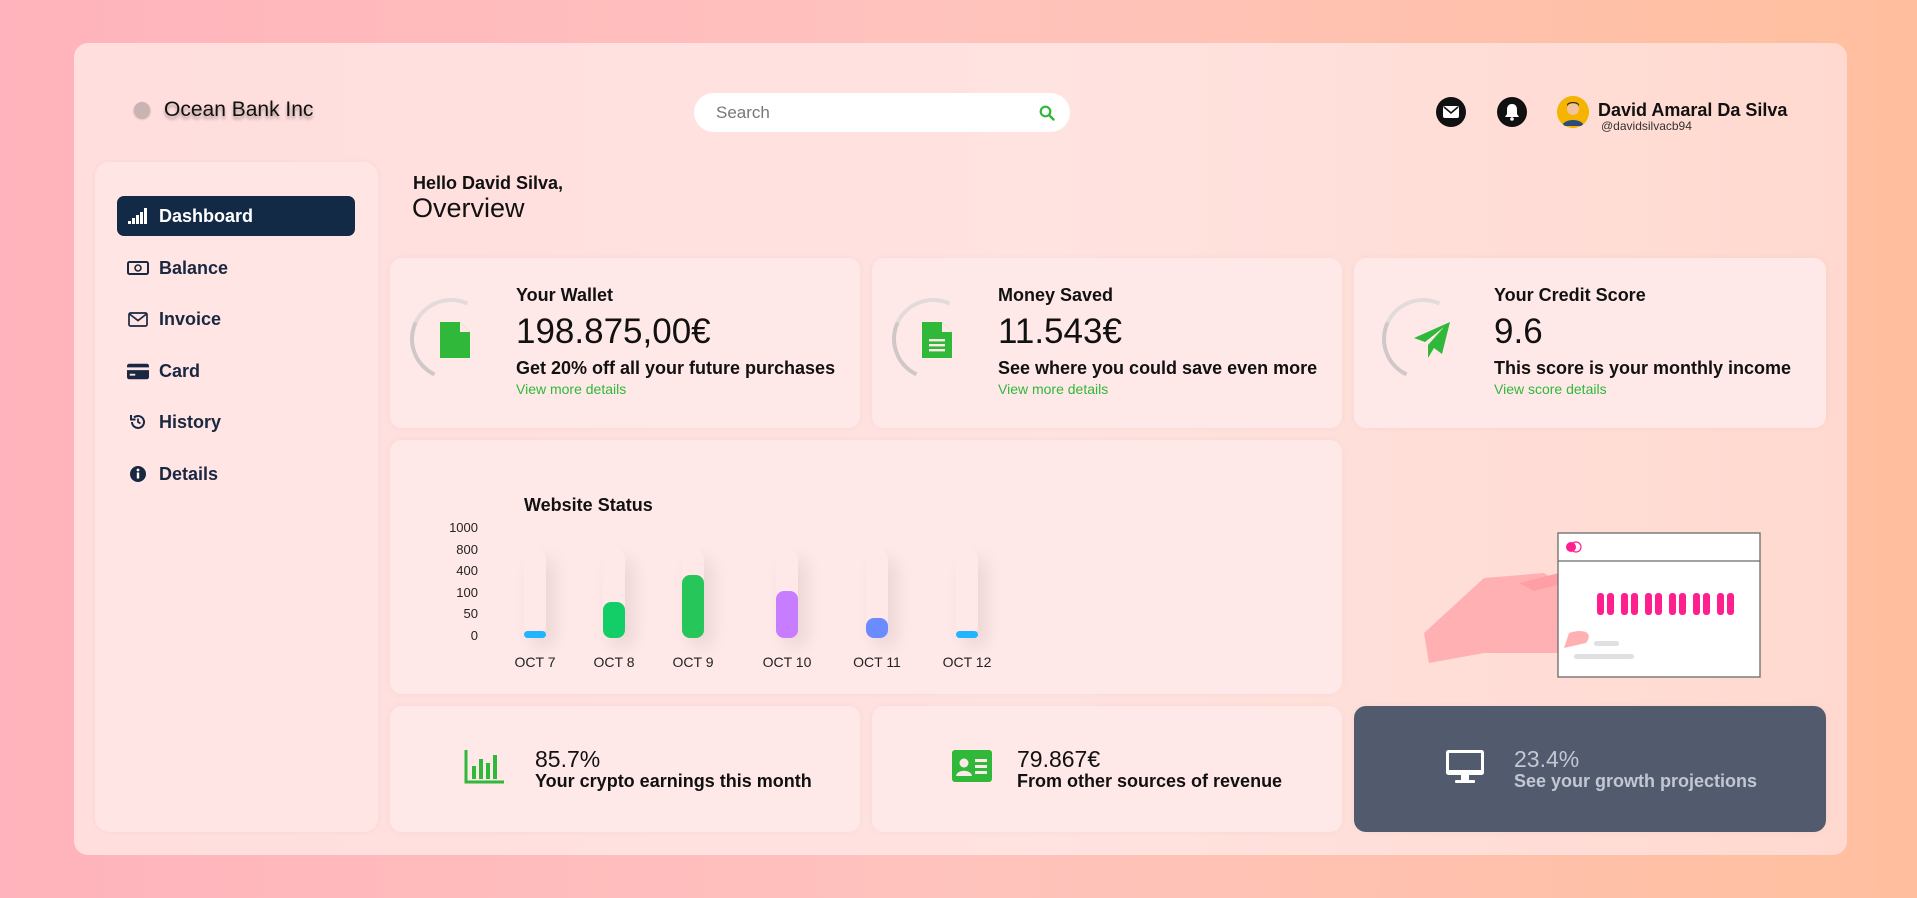  What do you see at coordinates (142, 110) in the screenshot?
I see `bank-logo-icon` at bounding box center [142, 110].